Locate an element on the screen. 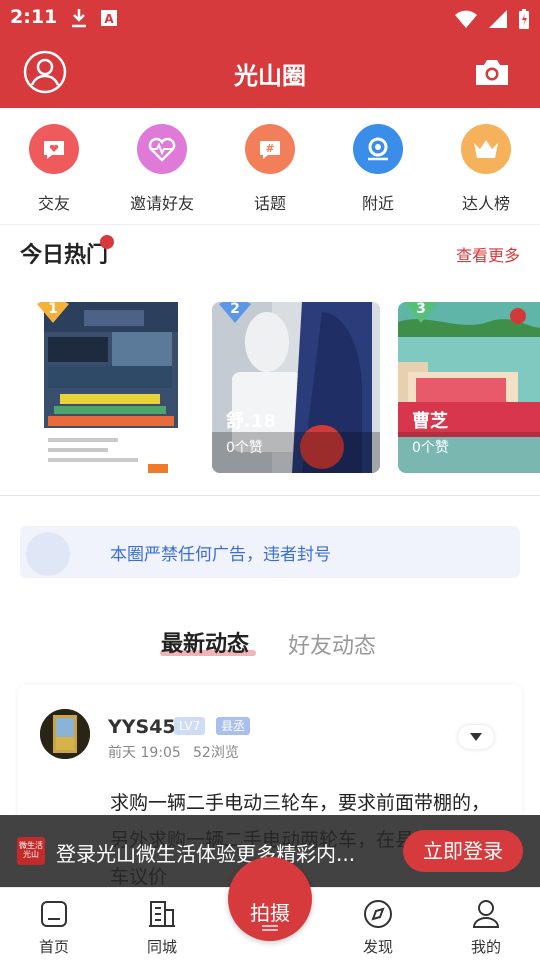 The image size is (540, 960). font-icon: A is located at coordinates (109, 18).